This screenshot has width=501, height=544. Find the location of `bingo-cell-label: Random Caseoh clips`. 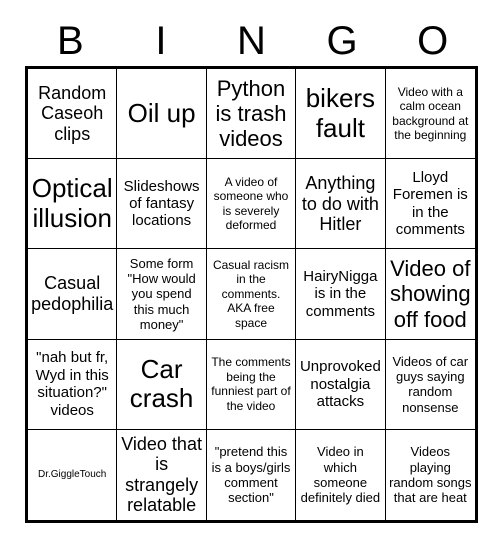

bingo-cell-label: Random Caseoh clips is located at coordinates (72, 113).